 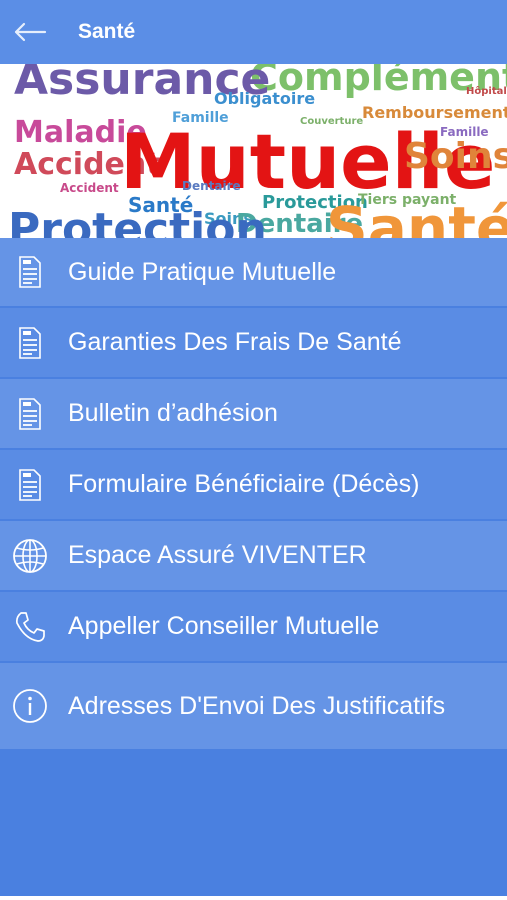 I want to click on menu-item-appeller-conseiller: Appeller Conseiller Mutuelle, so click(x=253, y=627).